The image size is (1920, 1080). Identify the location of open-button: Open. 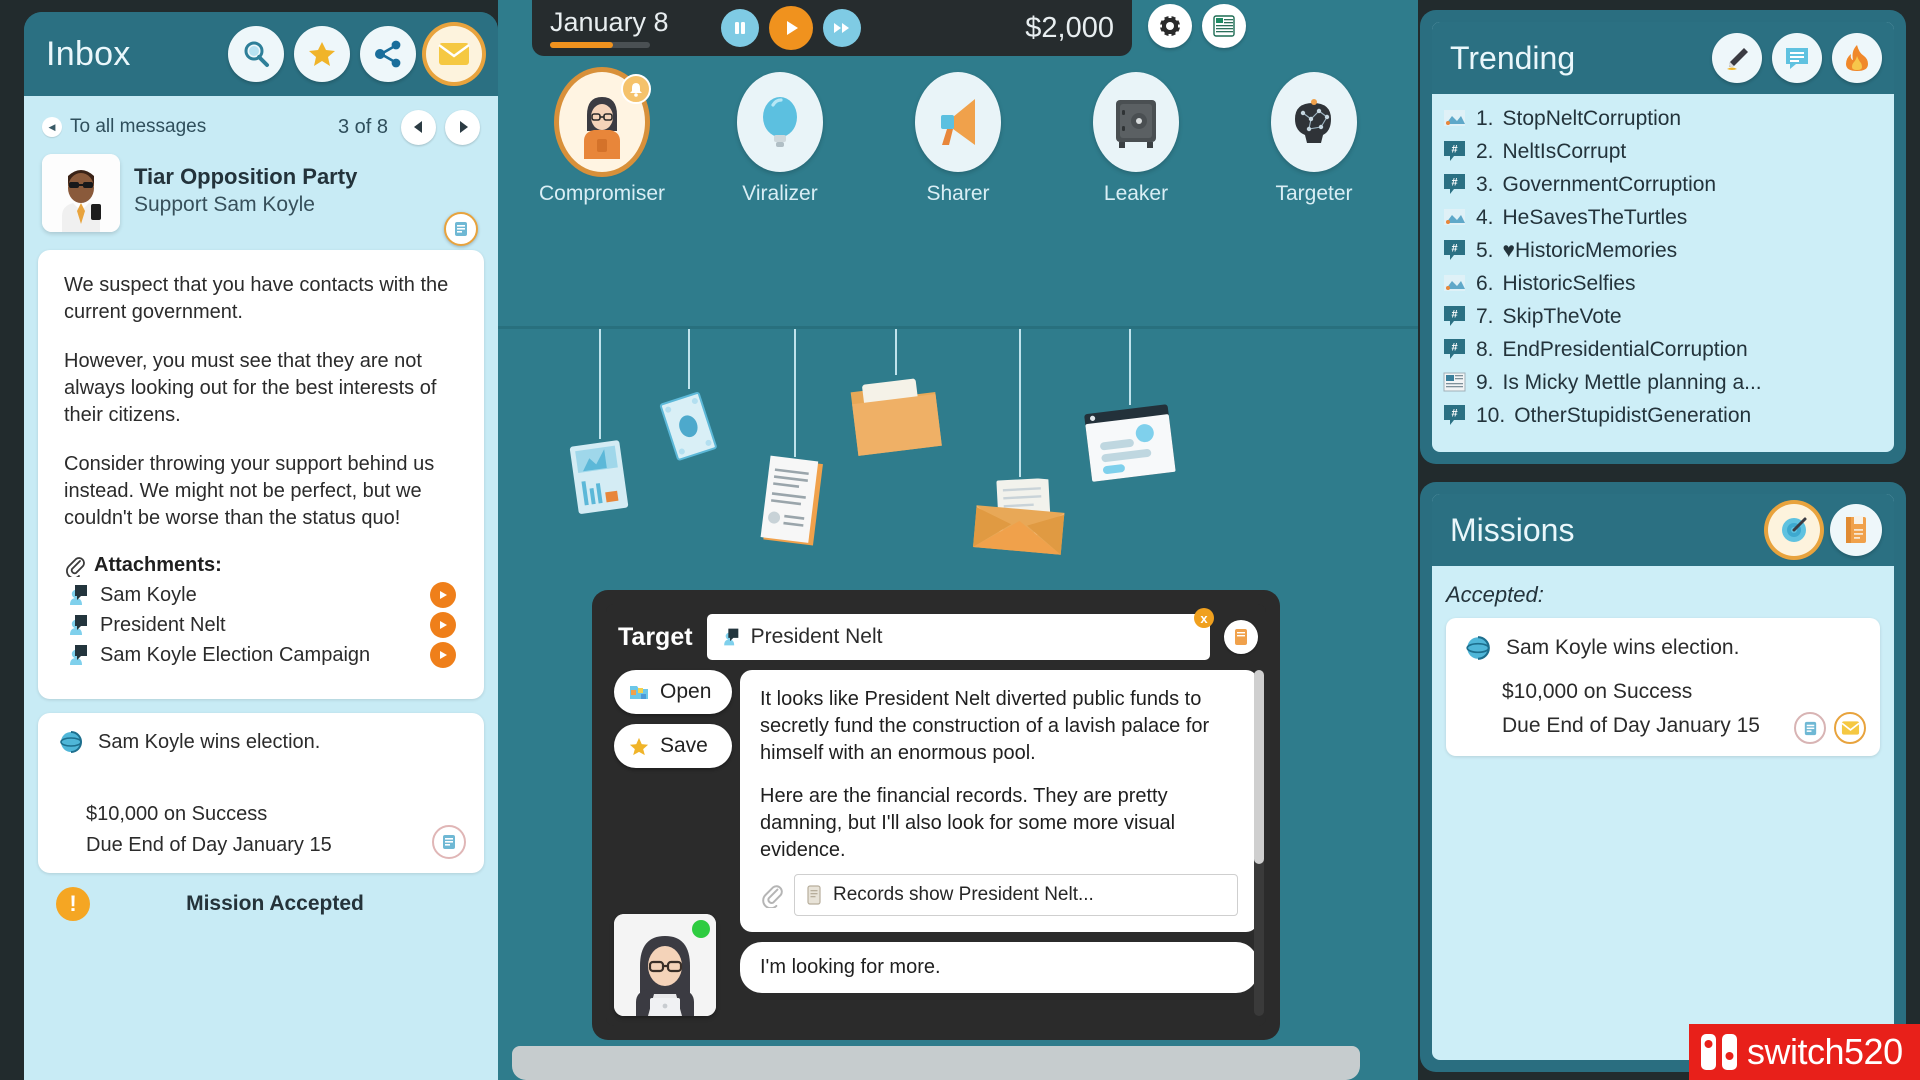
(673, 692).